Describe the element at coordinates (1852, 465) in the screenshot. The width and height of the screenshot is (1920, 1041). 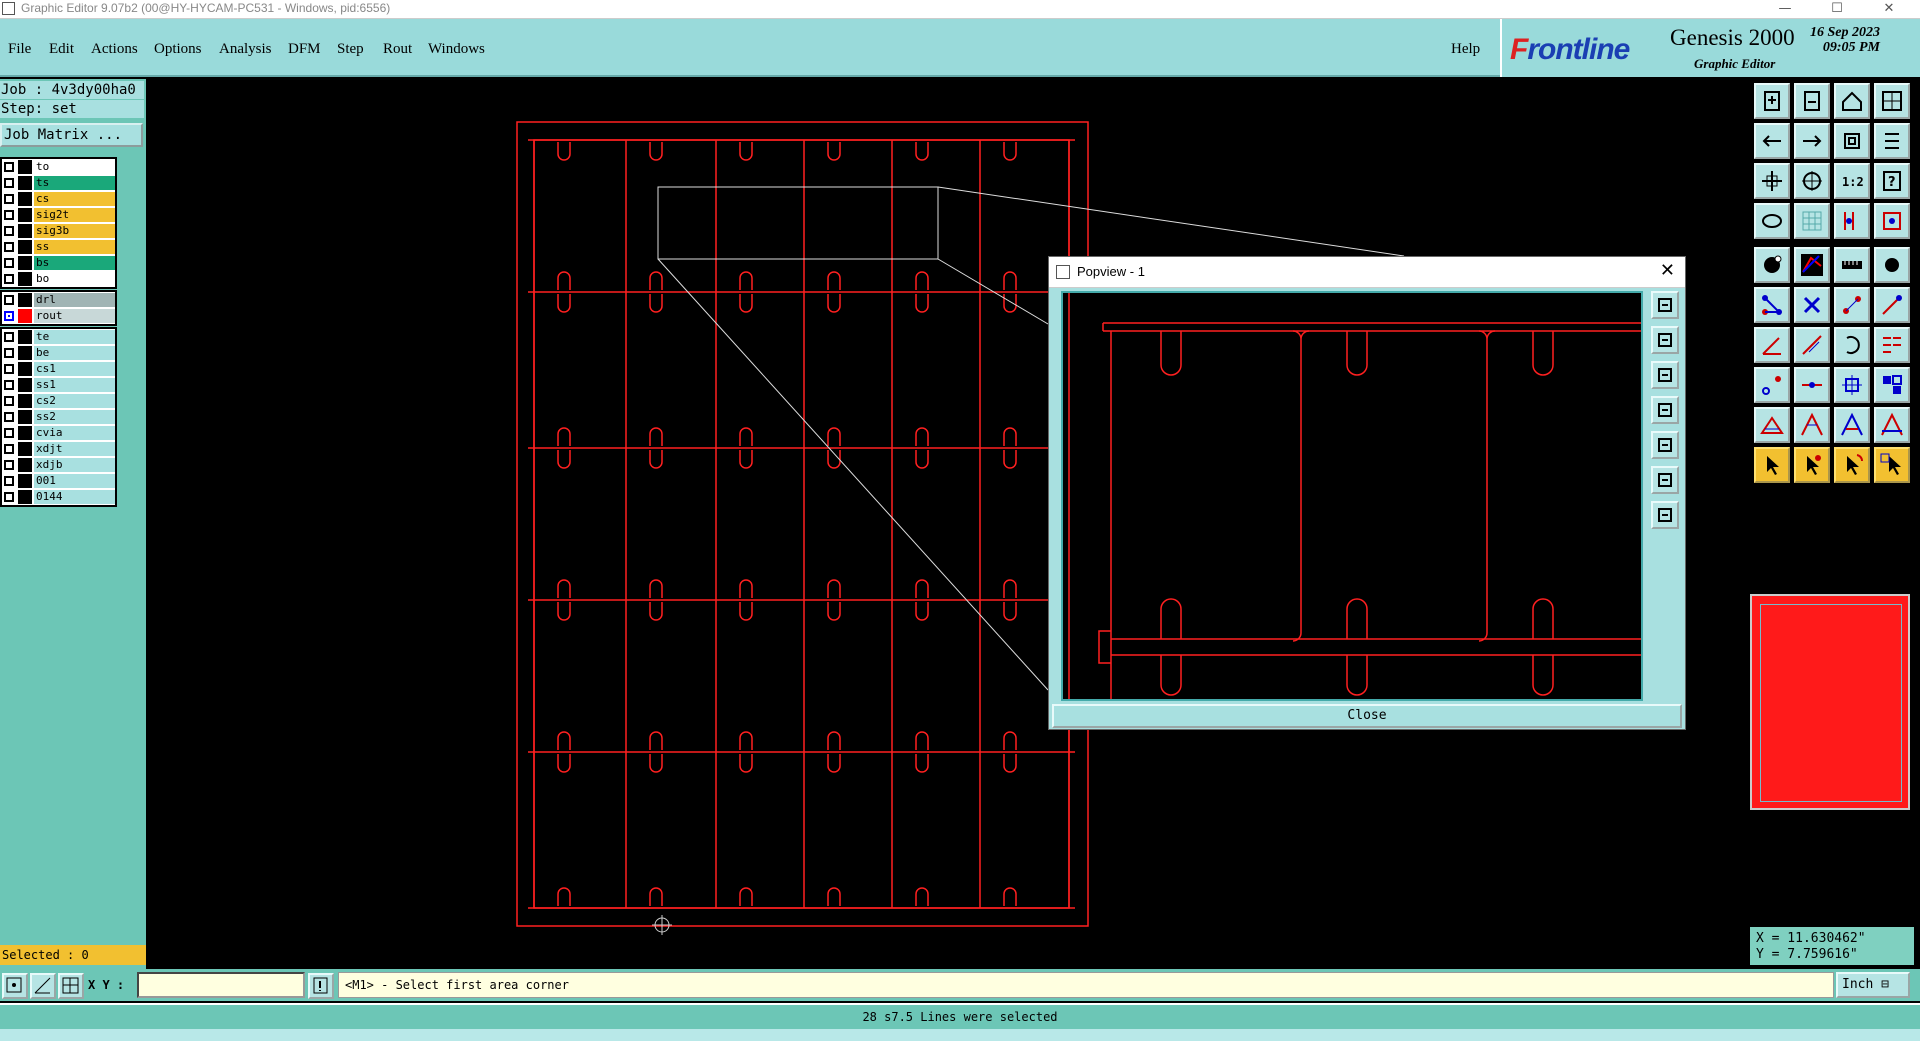
I see `pointer-rotate-tool-button` at that location.